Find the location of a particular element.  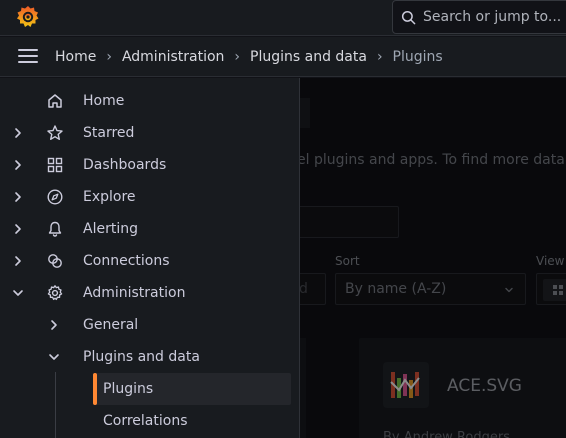

sidebar-item-alerting: Alerting is located at coordinates (150, 229).